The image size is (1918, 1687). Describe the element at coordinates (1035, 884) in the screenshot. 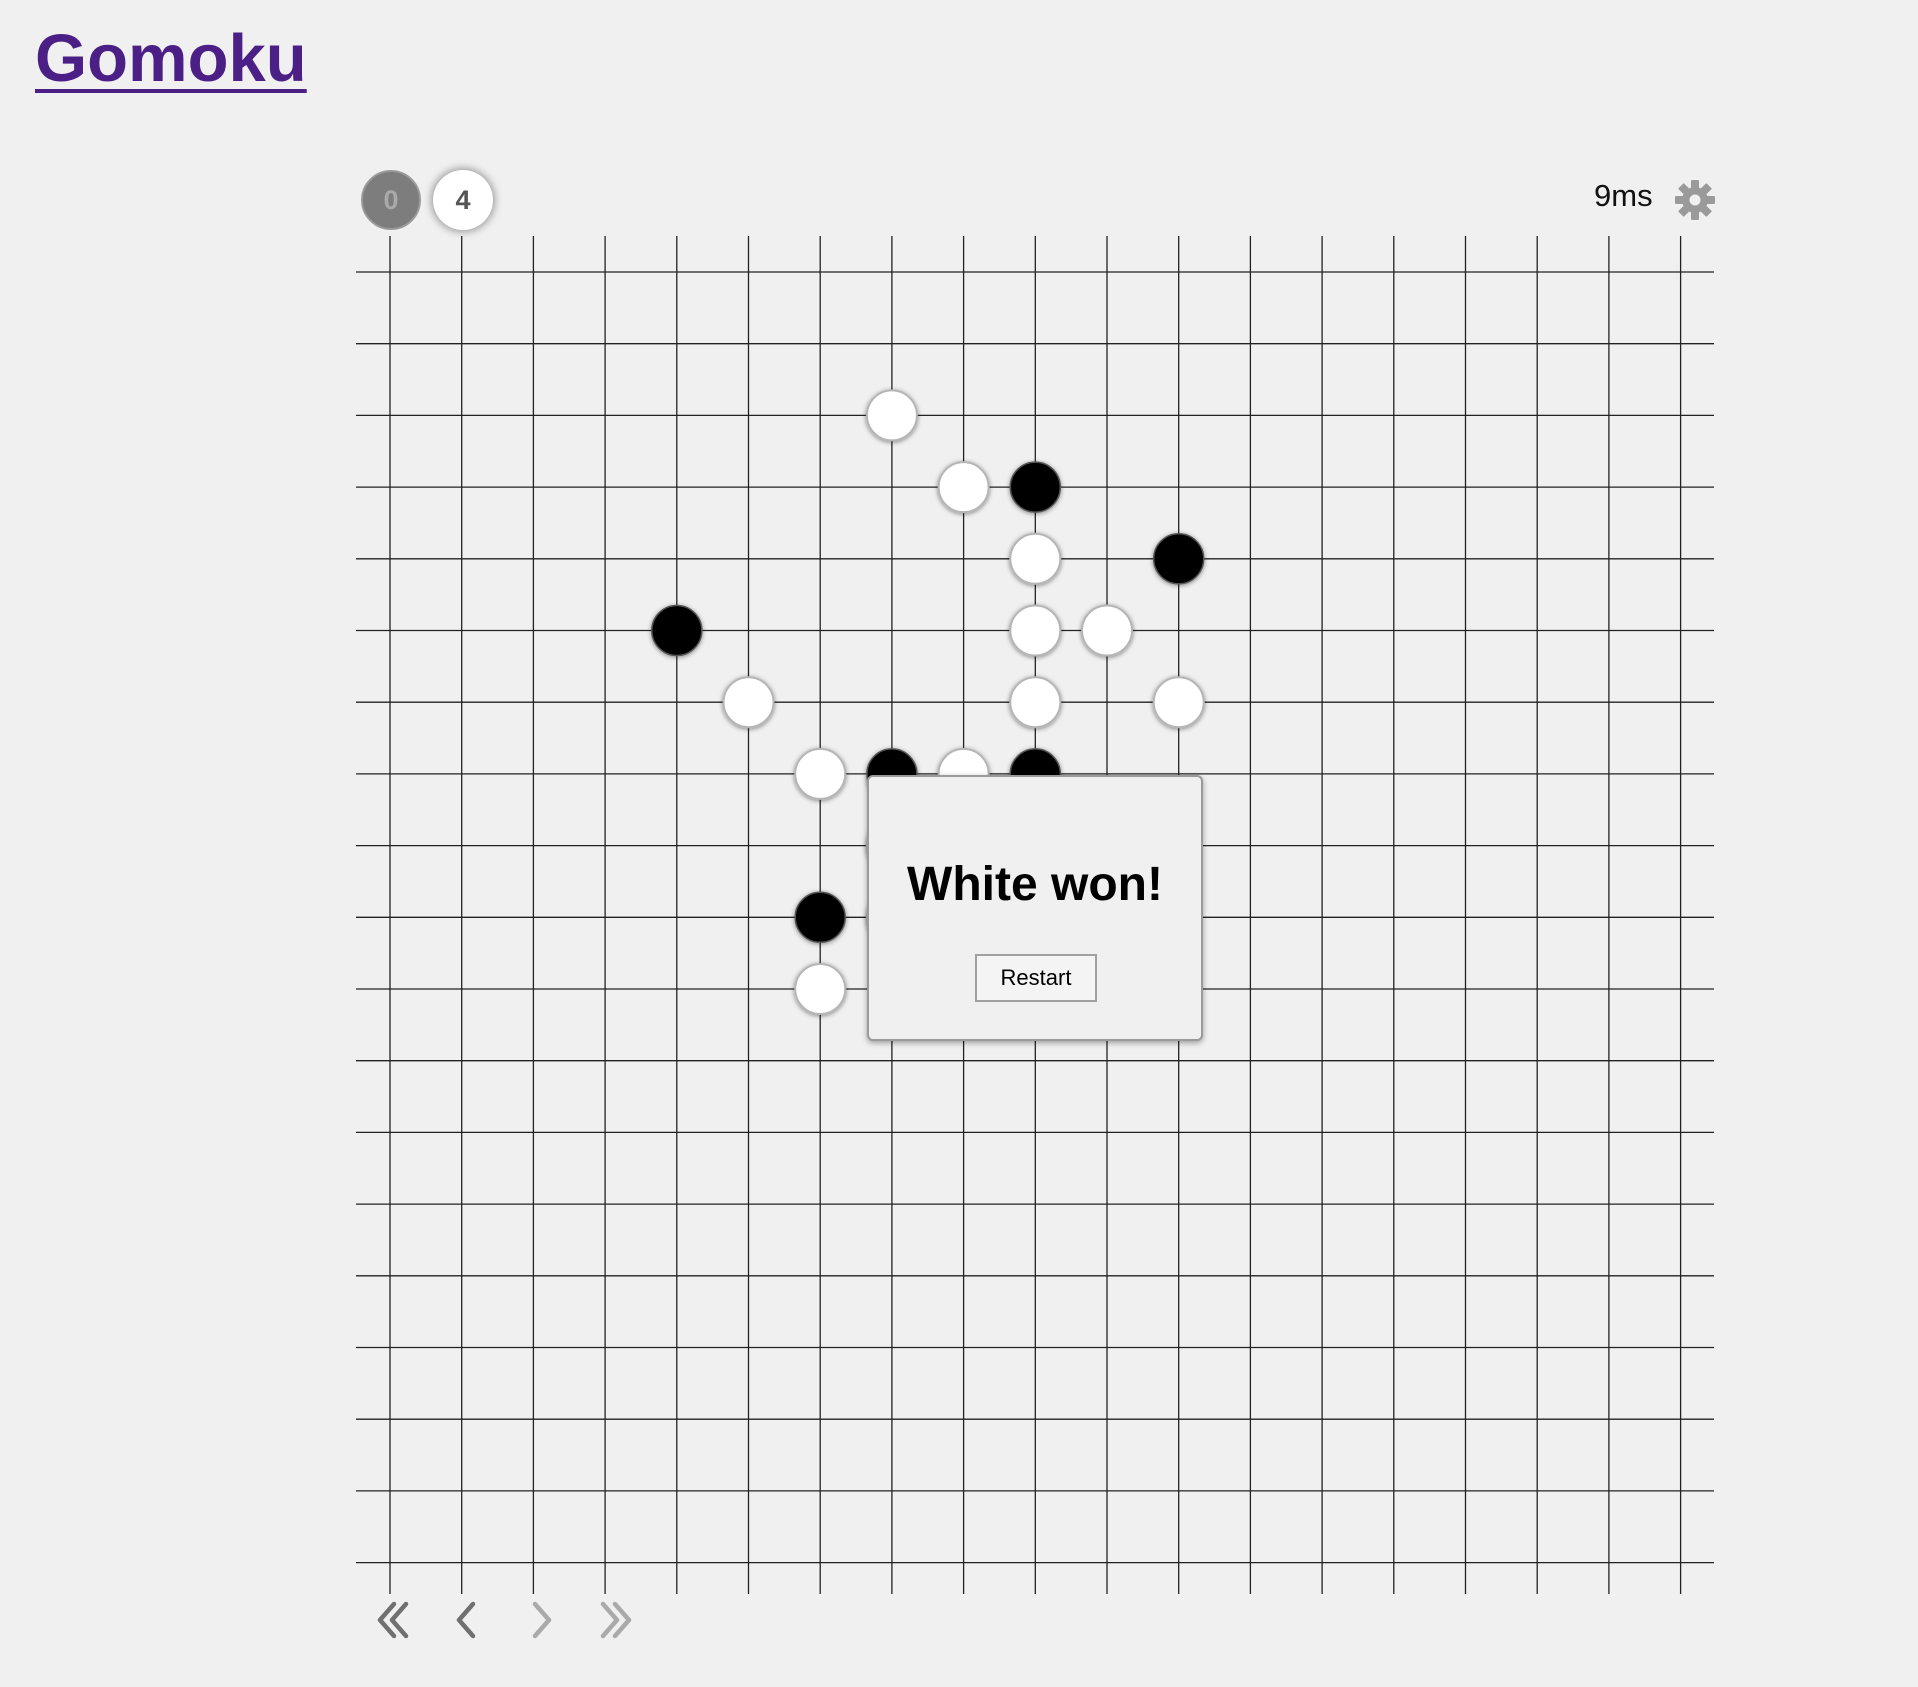

I see `winner-message: White won!` at that location.